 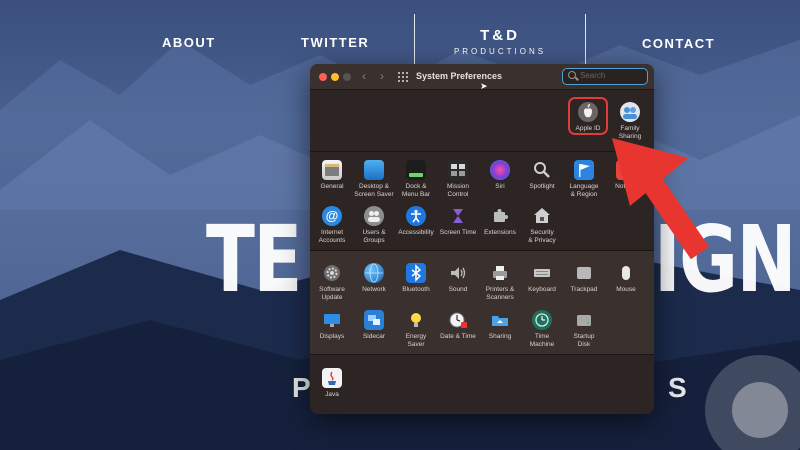 I want to click on zoom-button, so click(x=347, y=77).